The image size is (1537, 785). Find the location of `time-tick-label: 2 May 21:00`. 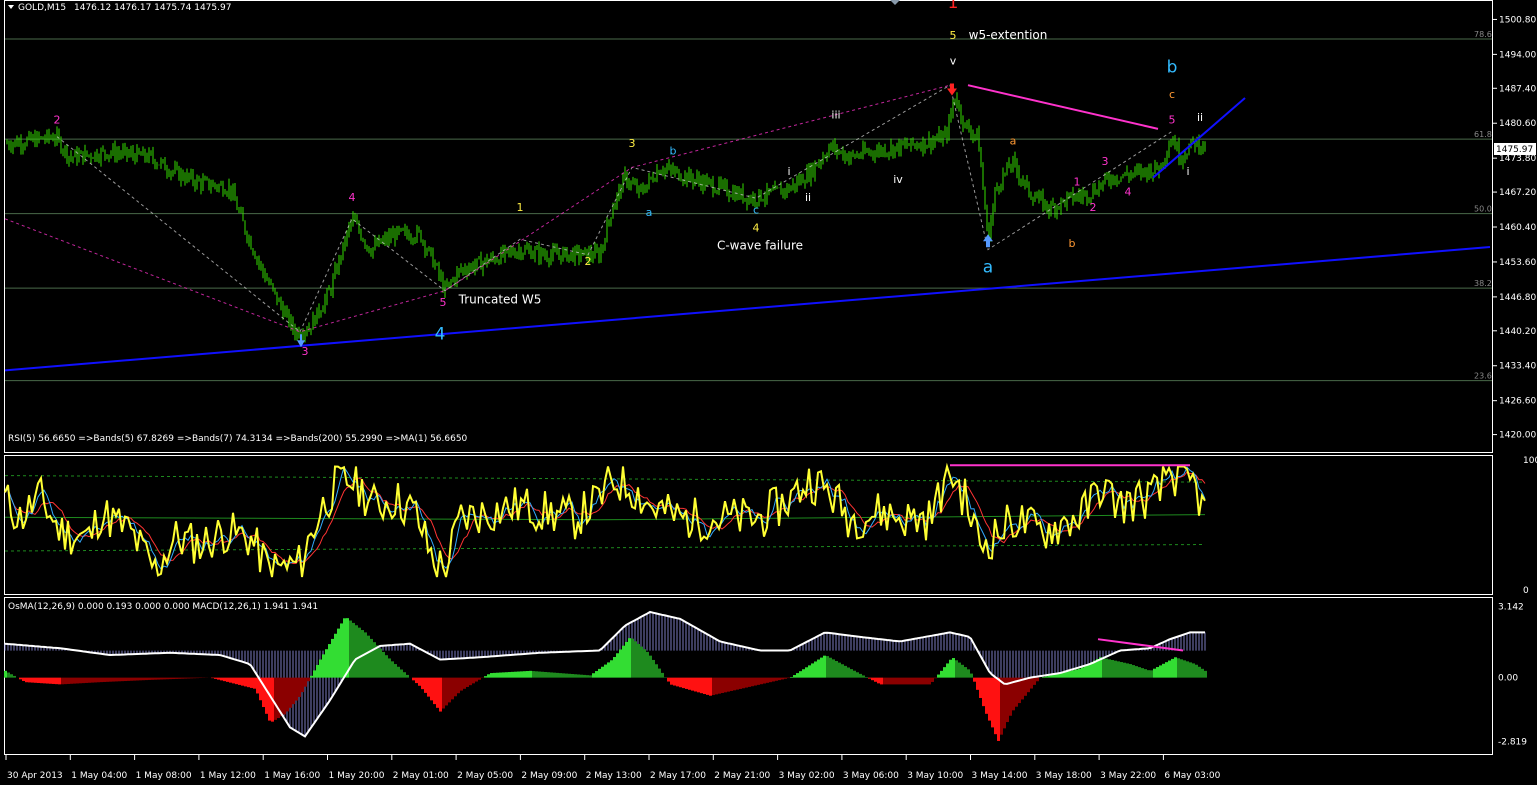

time-tick-label: 2 May 21:00 is located at coordinates (742, 776).